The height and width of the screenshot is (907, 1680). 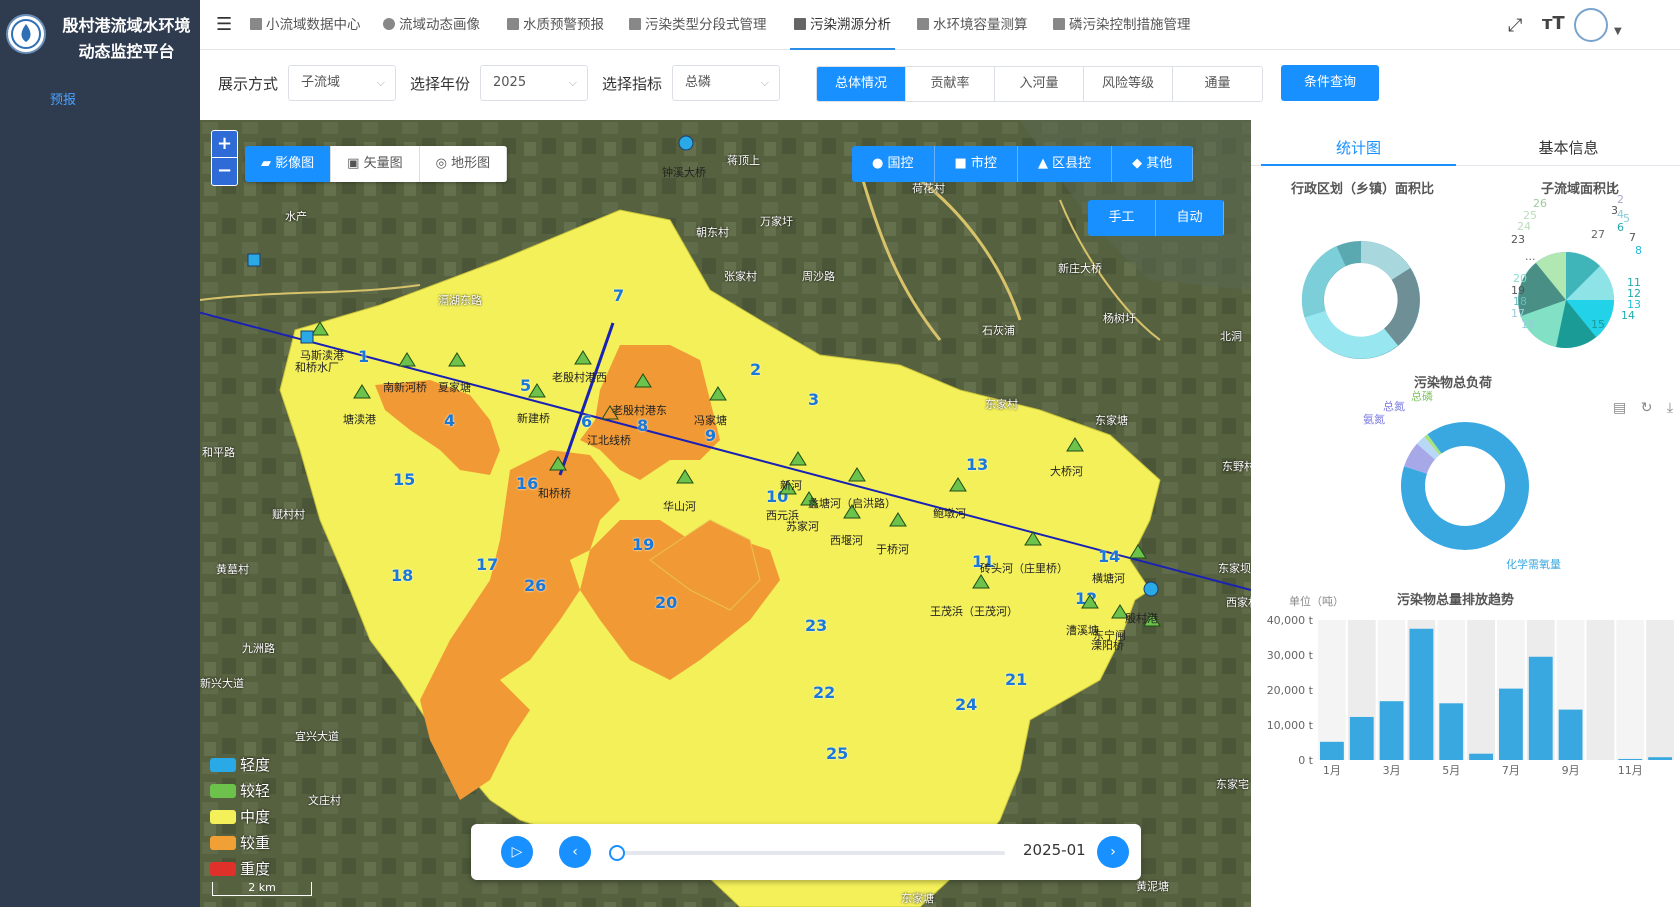 I want to click on station-label: 王茂浜（王茂河）, so click(x=974, y=611).